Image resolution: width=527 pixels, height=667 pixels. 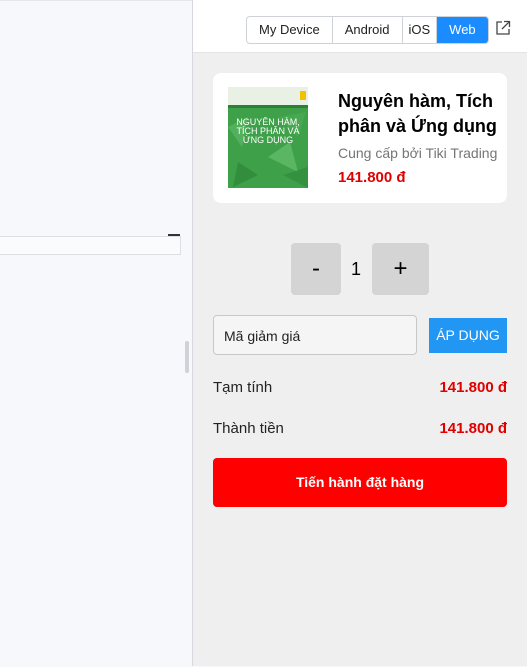 I want to click on apply-coupon-button: ÁP DỤNG, so click(x=468, y=335).